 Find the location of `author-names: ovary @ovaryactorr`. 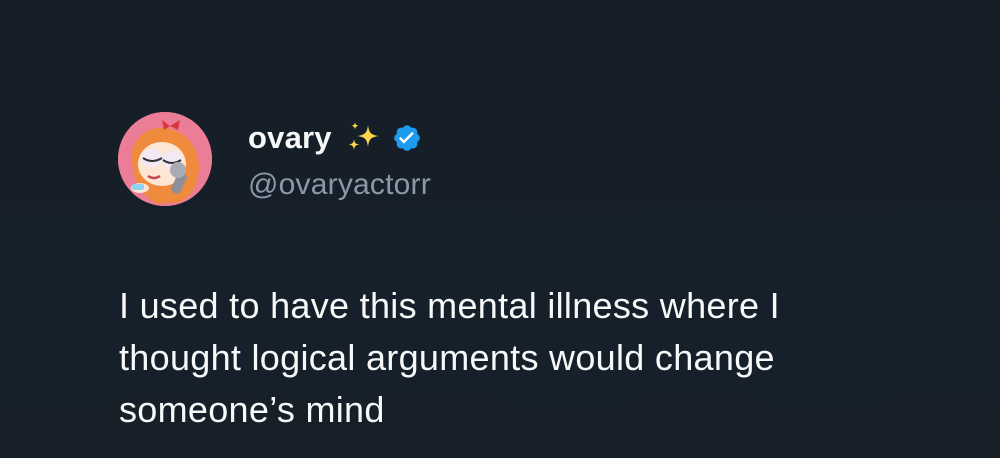

author-names: ovary @ovaryactorr is located at coordinates (339, 159).